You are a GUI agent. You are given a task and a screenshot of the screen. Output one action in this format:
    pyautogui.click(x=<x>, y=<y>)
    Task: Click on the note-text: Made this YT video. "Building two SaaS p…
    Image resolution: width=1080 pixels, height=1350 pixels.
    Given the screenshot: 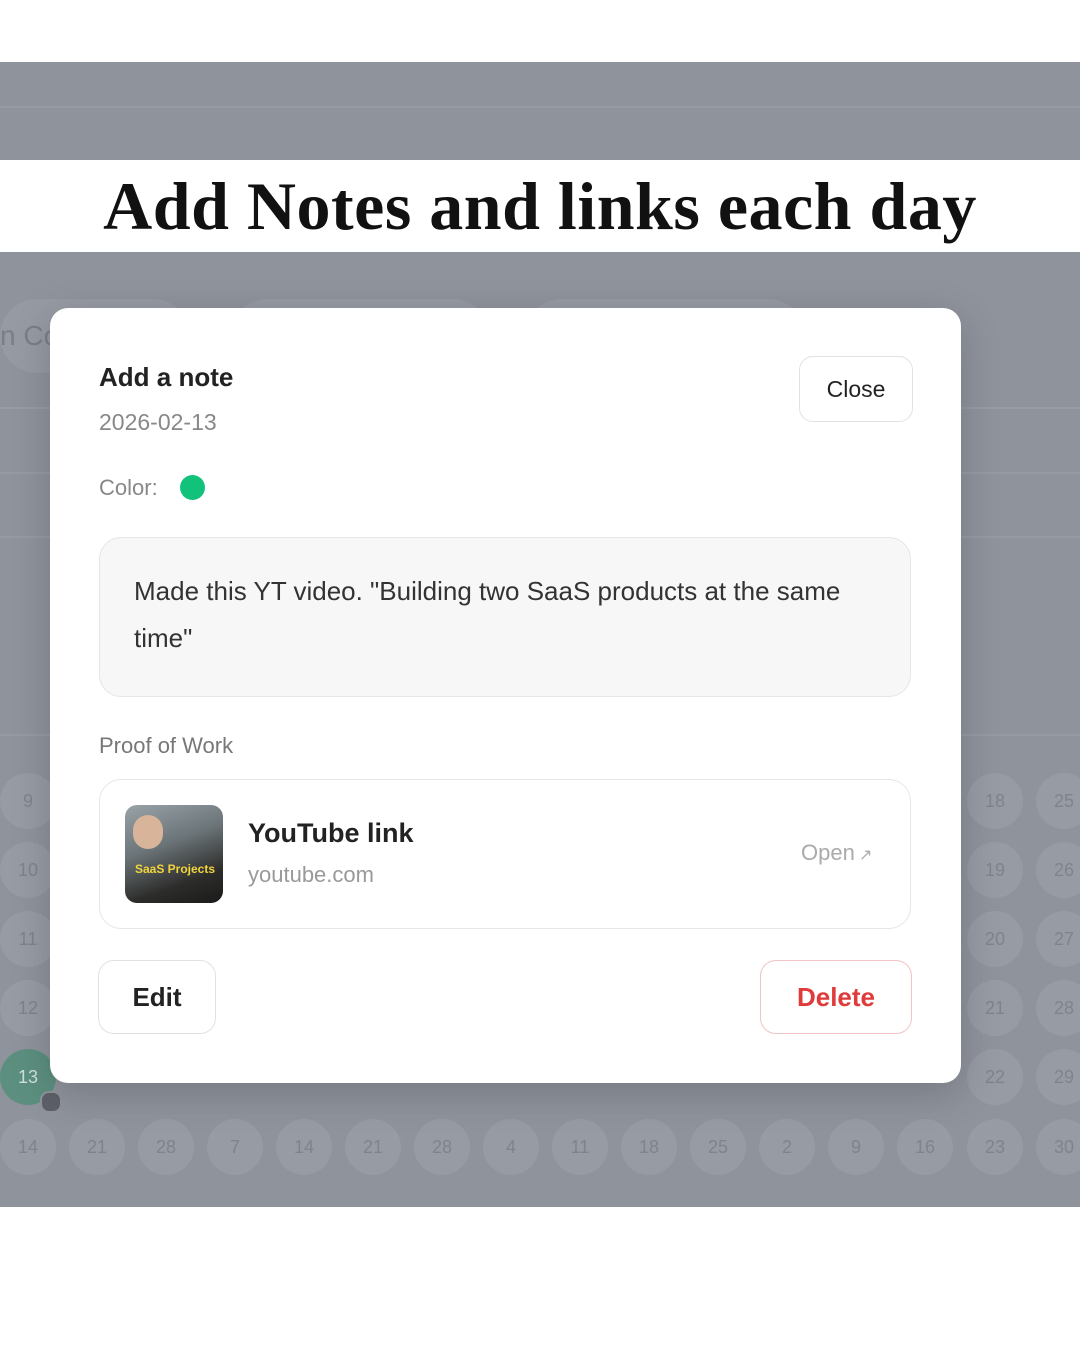 What is the action you would take?
    pyautogui.click(x=487, y=614)
    